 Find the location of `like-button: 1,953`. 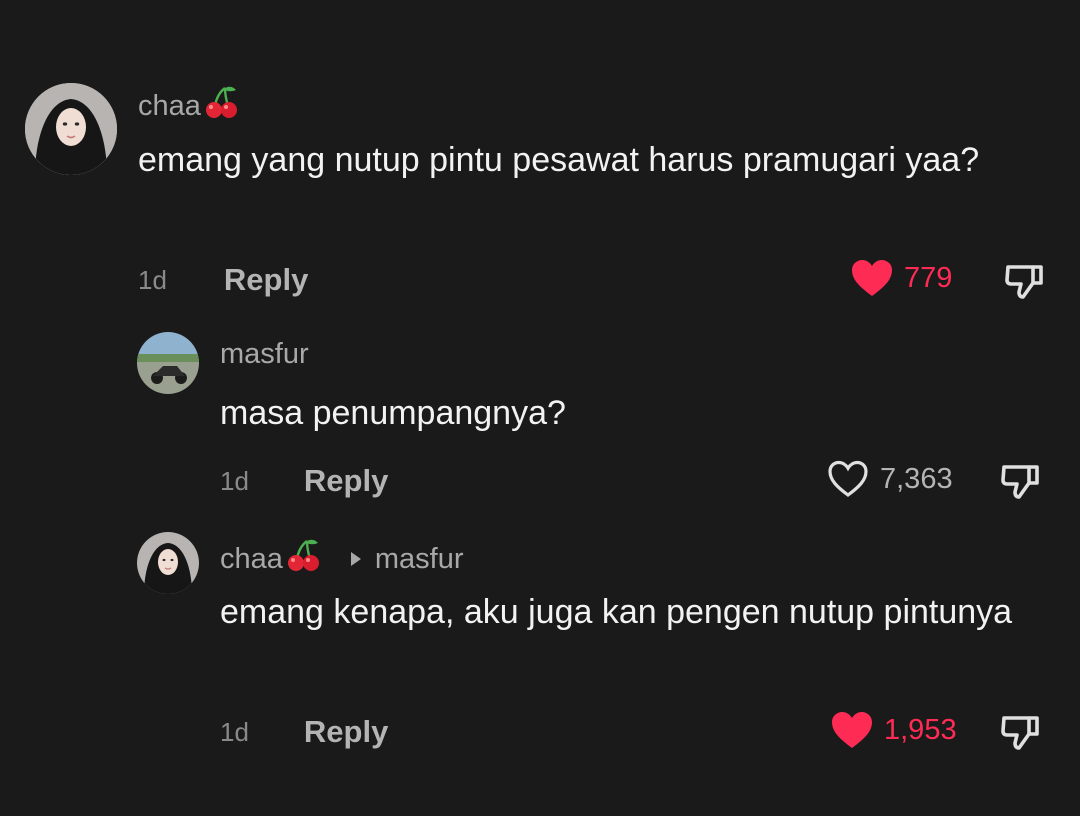

like-button: 1,953 is located at coordinates (893, 730).